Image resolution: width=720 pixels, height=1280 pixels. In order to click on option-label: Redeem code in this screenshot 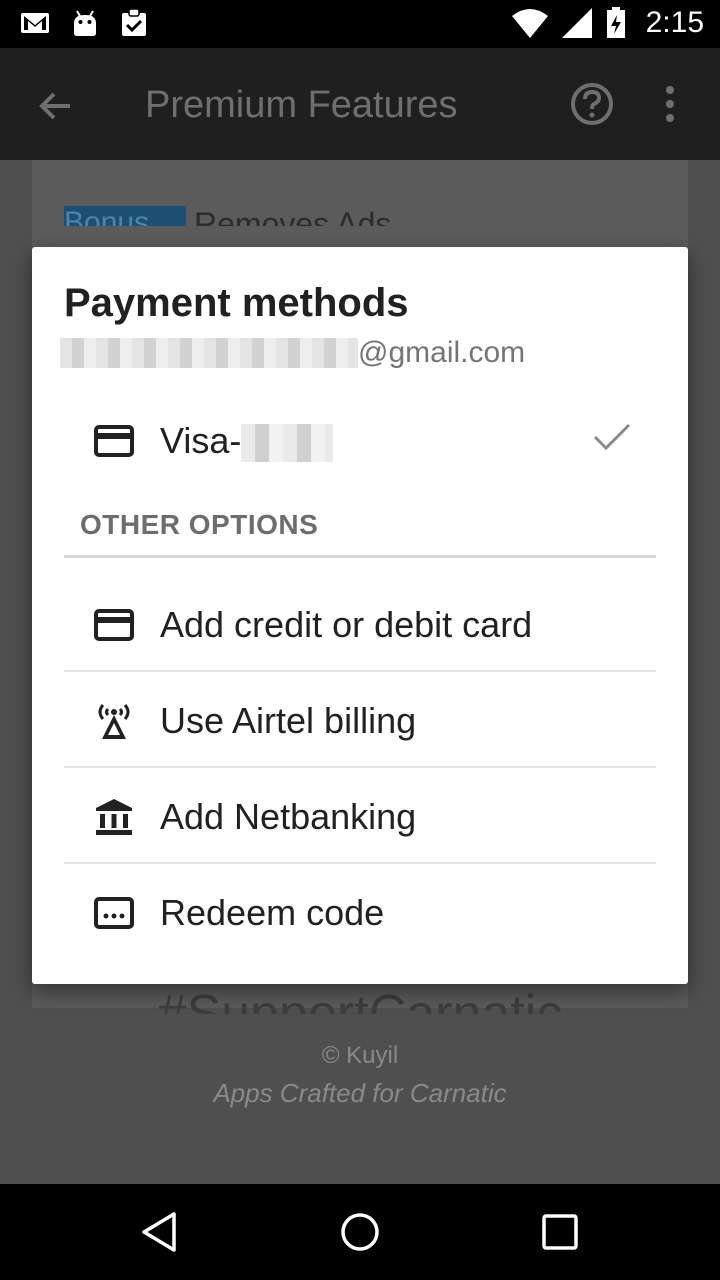, I will do `click(272, 912)`.